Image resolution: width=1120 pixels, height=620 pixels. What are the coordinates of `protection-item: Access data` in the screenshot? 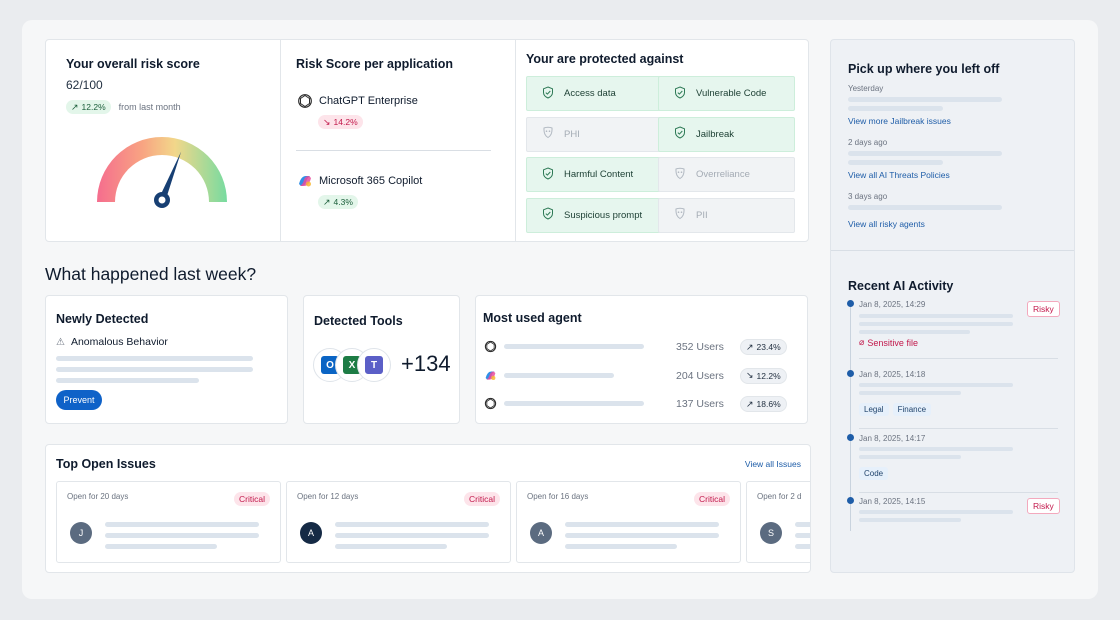 It's located at (594, 93).